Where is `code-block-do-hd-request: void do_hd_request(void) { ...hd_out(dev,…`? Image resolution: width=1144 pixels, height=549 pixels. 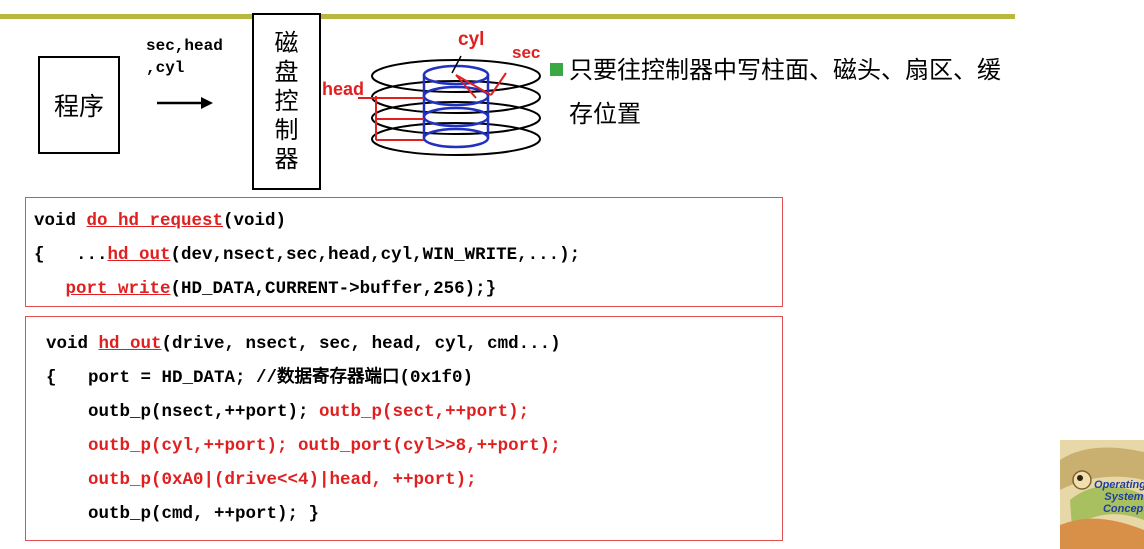
code-block-do-hd-request: void do_hd_request(void) { ...hd_out(dev,… is located at coordinates (404, 252).